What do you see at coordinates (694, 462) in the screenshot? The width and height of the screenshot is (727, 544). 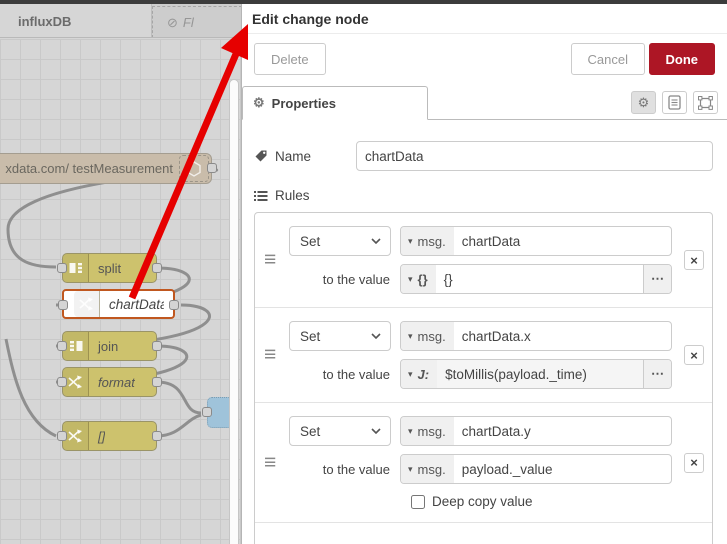 I see `rule3-delete-button: ×` at bounding box center [694, 462].